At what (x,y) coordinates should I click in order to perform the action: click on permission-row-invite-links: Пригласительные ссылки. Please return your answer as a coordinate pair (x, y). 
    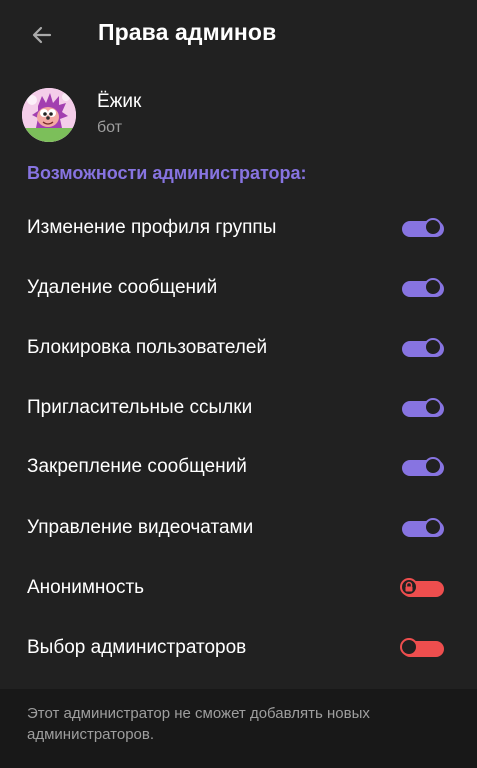
    Looking at the image, I should click on (238, 409).